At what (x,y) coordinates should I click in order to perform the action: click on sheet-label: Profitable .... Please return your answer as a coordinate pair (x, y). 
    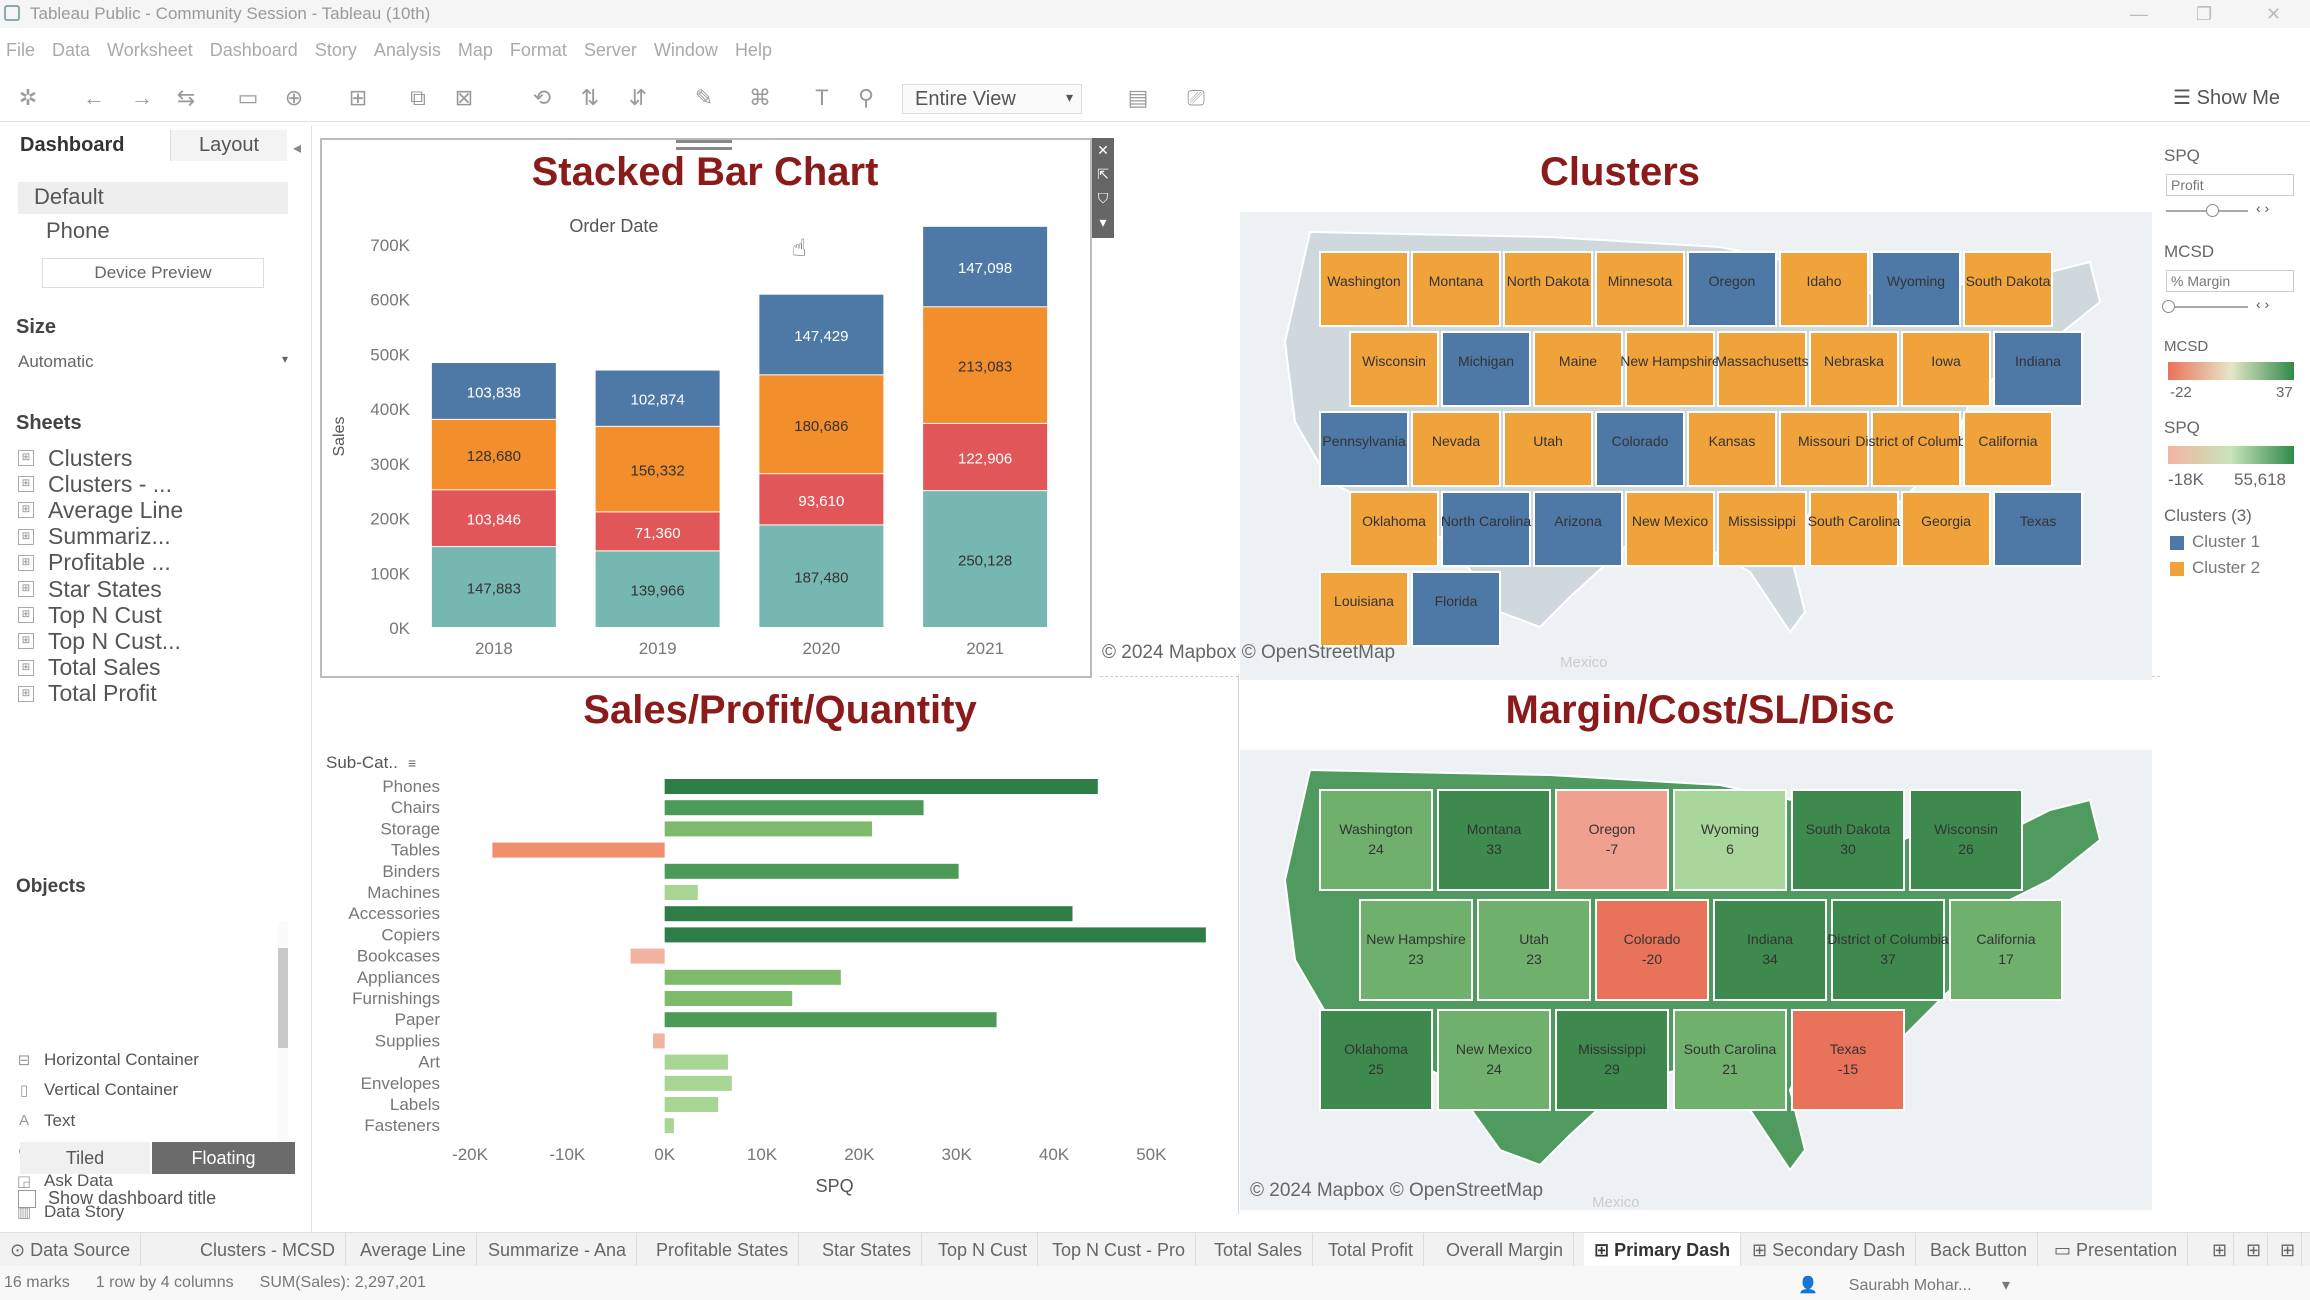
    Looking at the image, I should click on (109, 562).